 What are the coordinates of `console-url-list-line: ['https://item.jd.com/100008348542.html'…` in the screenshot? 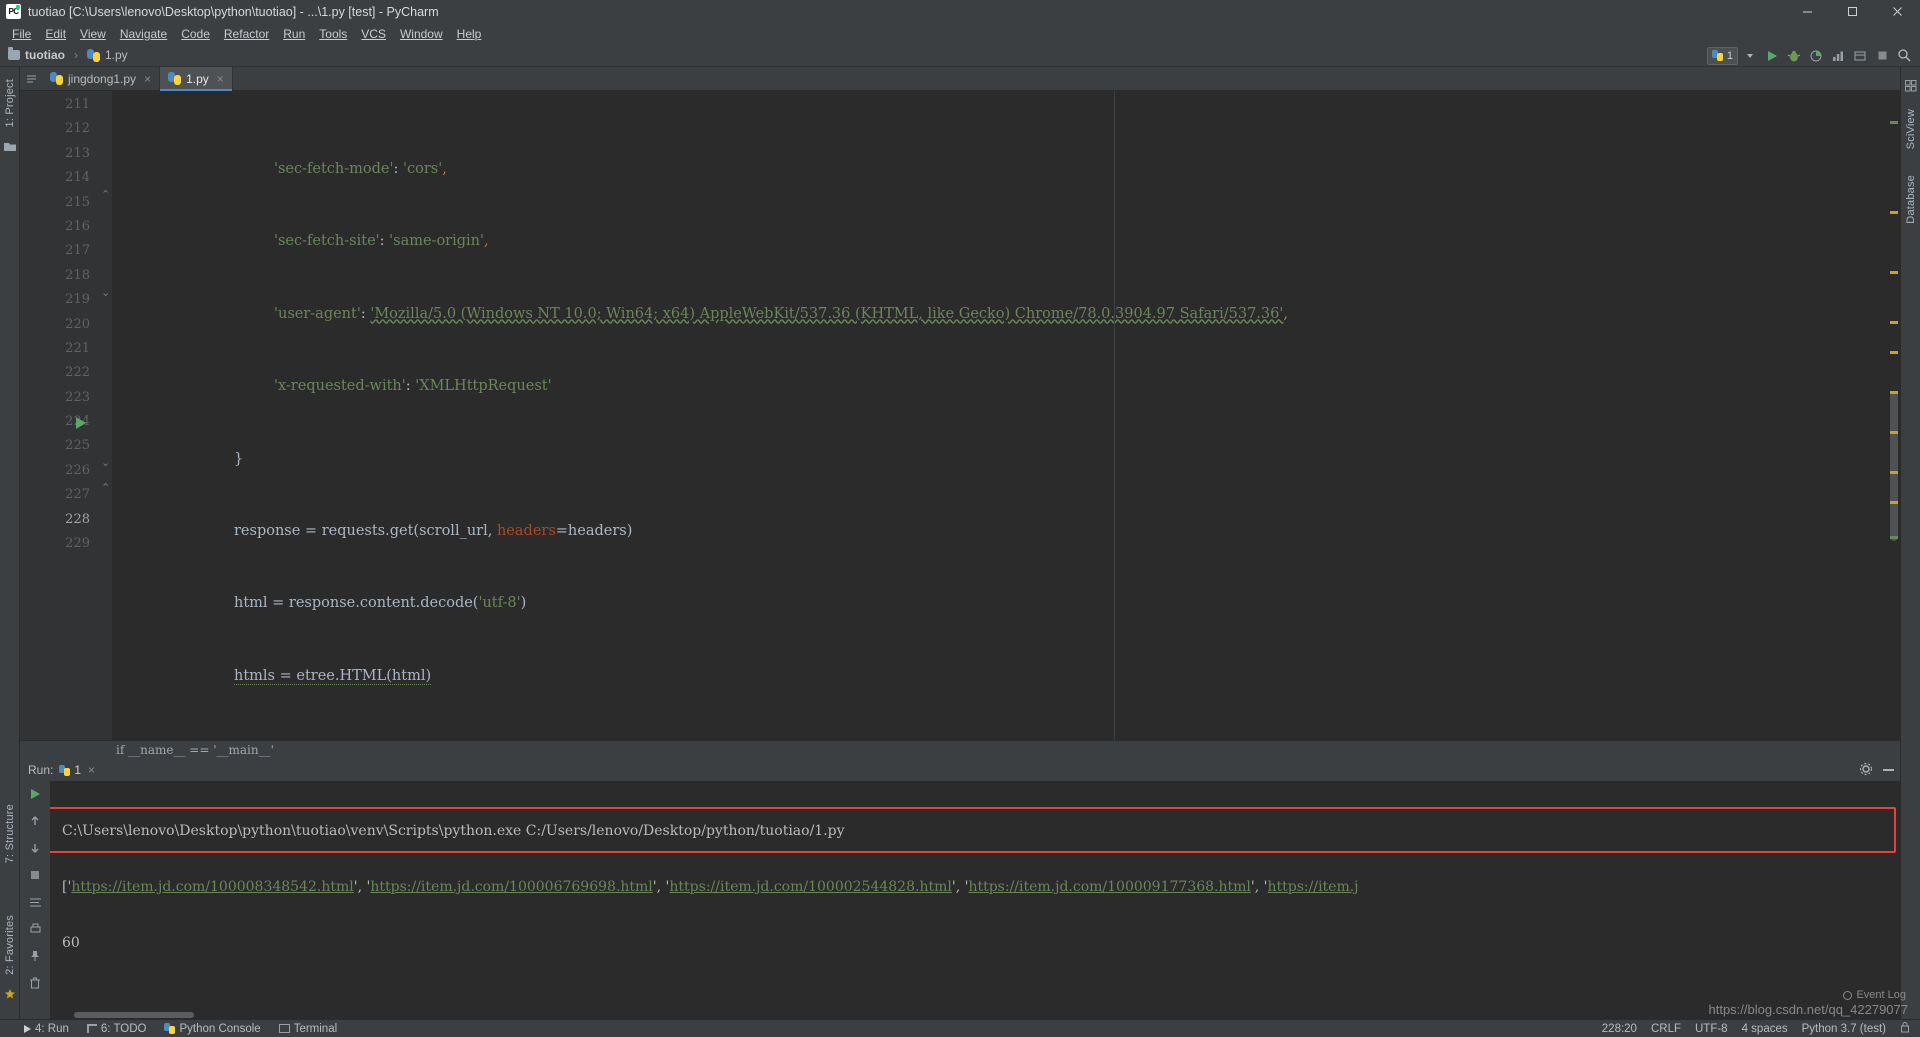 It's located at (710, 887).